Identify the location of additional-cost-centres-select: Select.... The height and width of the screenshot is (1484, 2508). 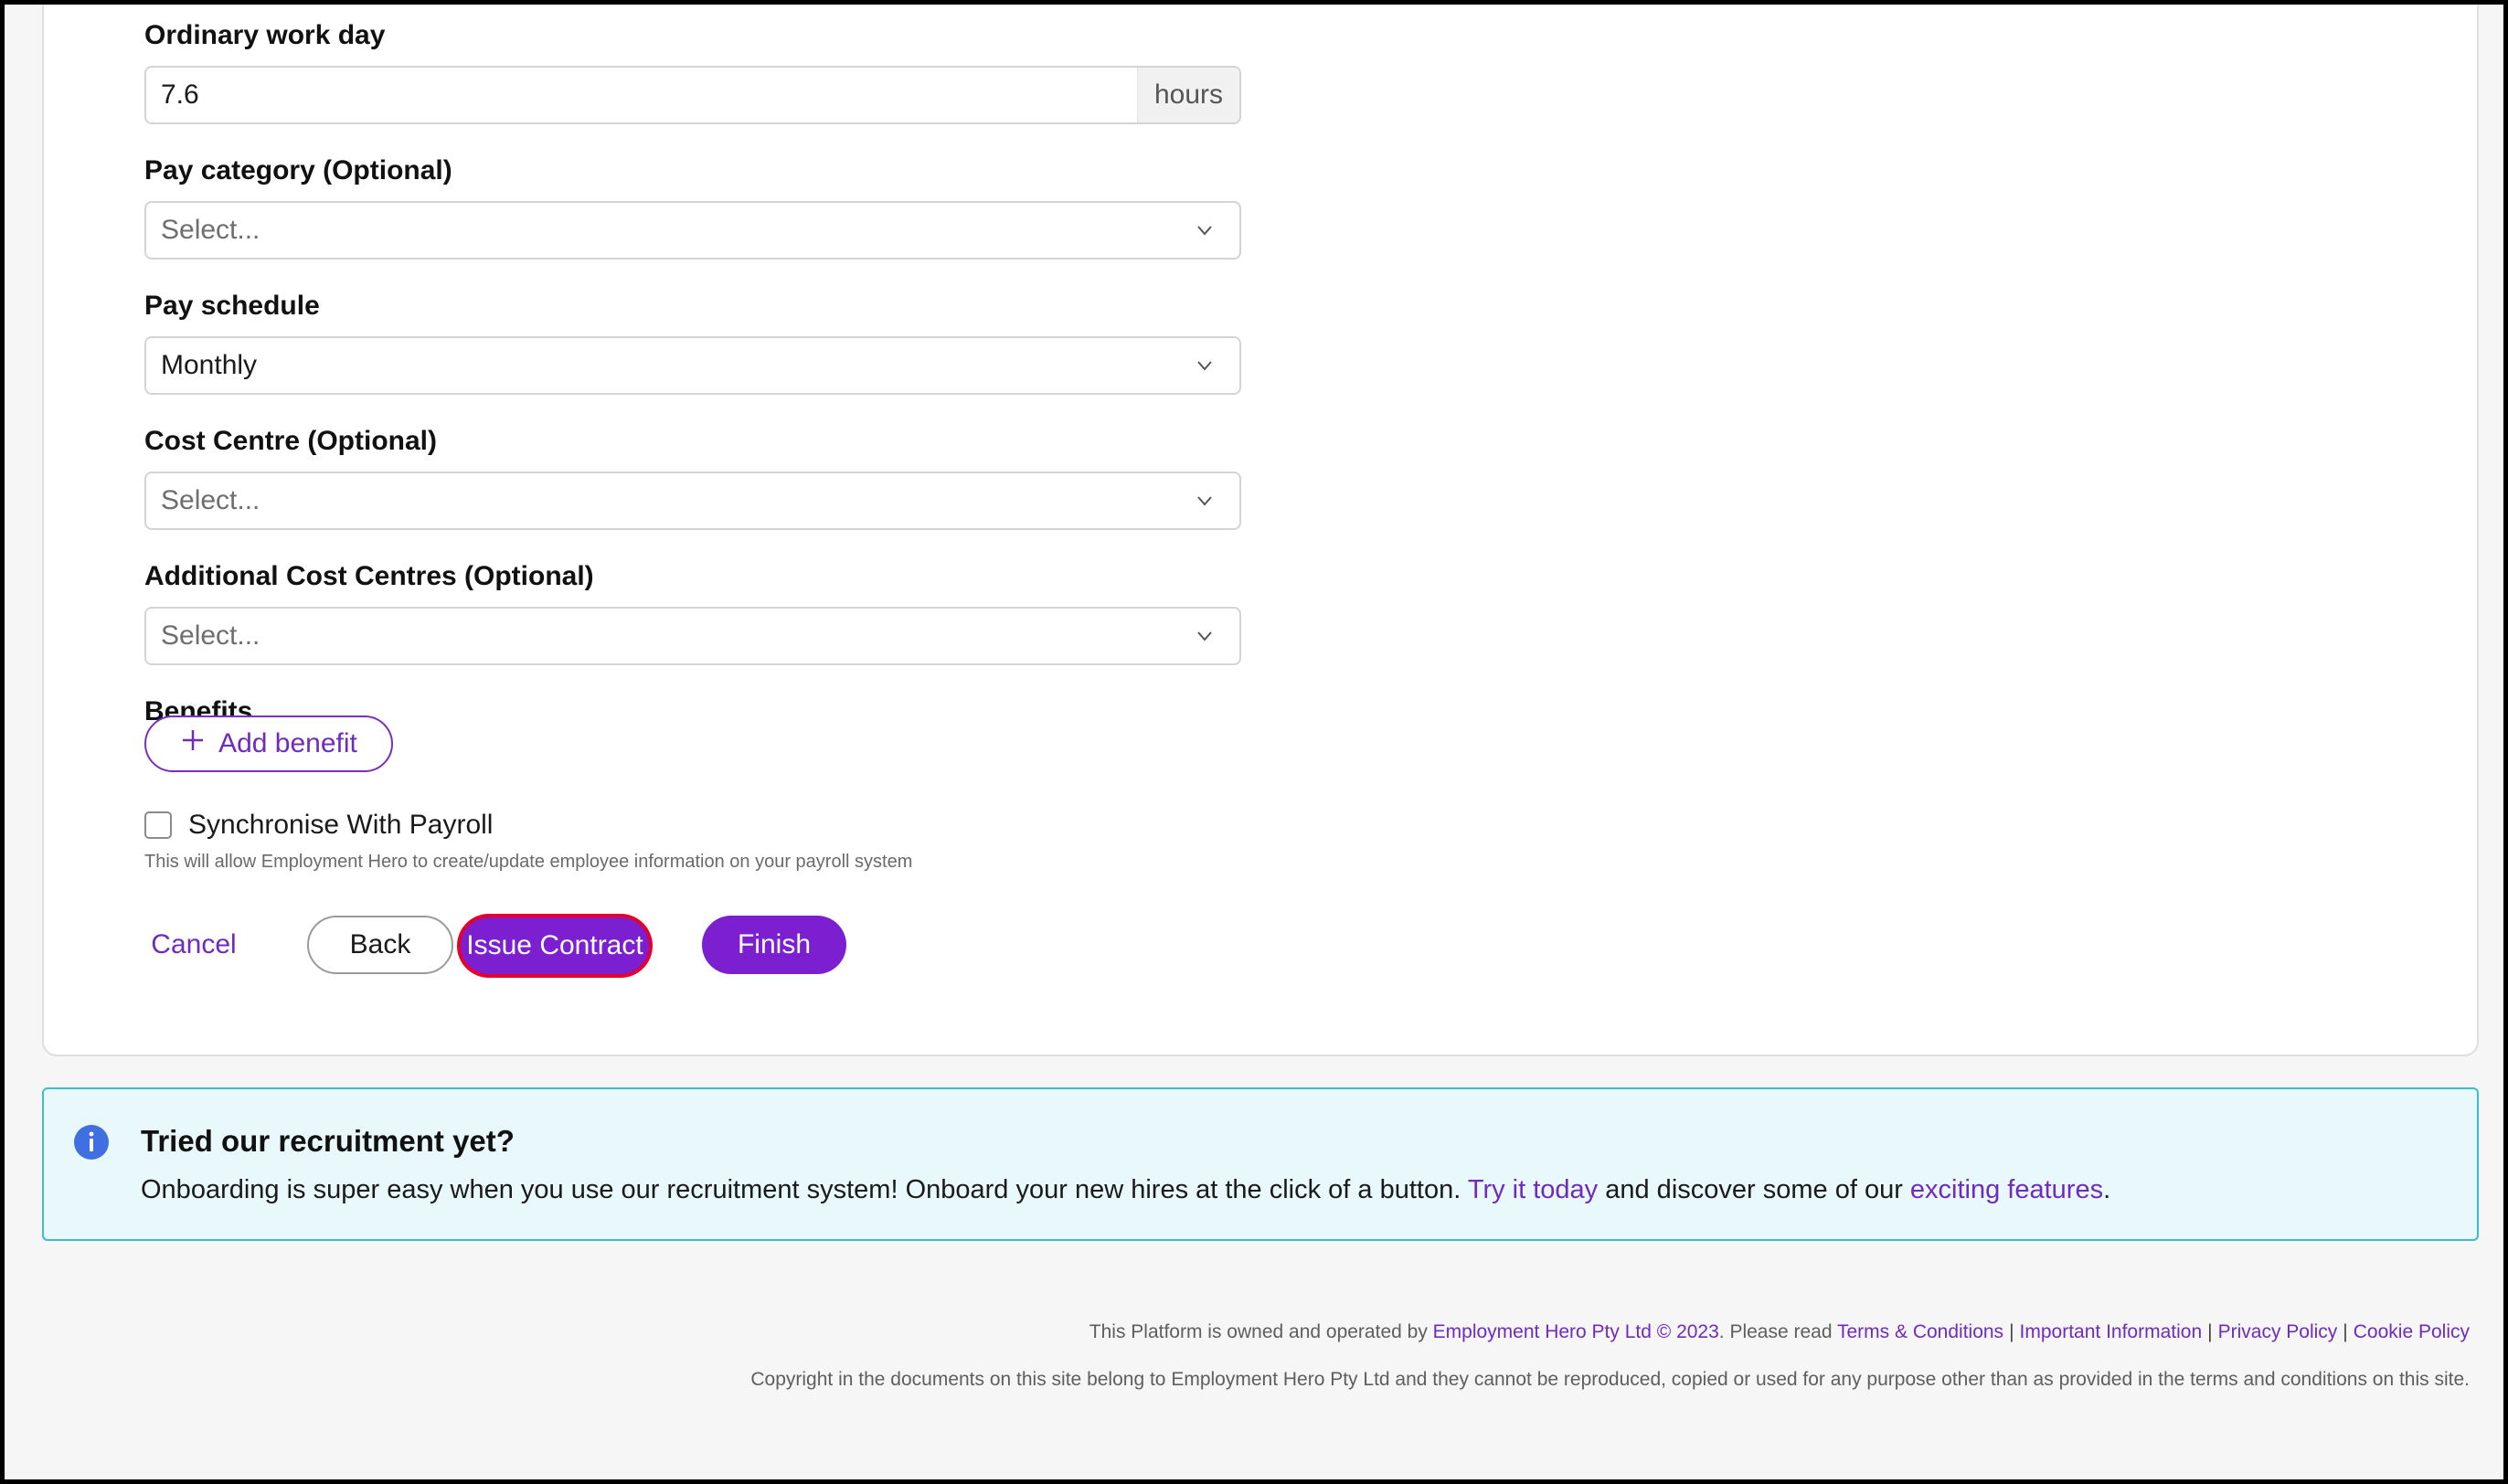
(692, 636).